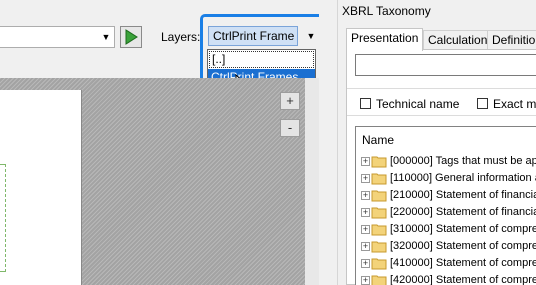 The width and height of the screenshot is (536, 285). I want to click on exact-match-label: Exact matc, so click(514, 104).